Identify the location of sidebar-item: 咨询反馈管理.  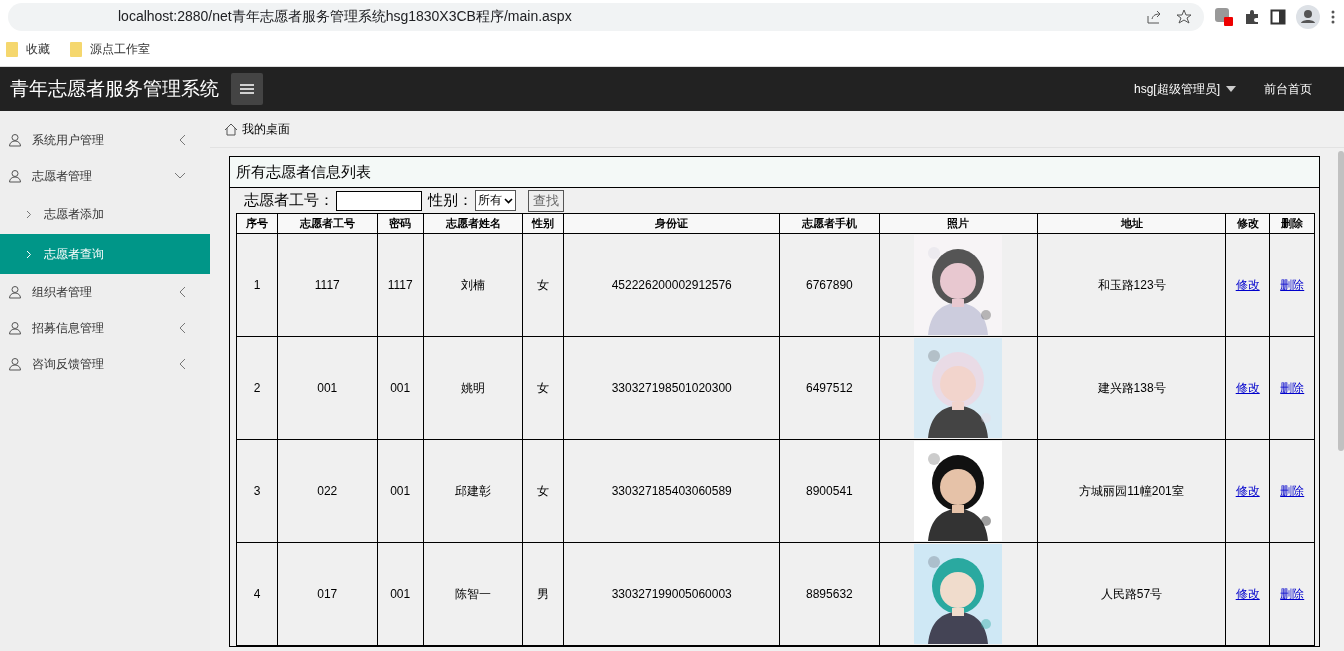
(105, 364).